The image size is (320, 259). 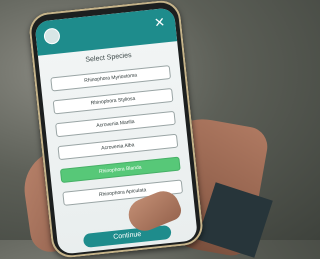 I want to click on avatar, so click(x=52, y=36).